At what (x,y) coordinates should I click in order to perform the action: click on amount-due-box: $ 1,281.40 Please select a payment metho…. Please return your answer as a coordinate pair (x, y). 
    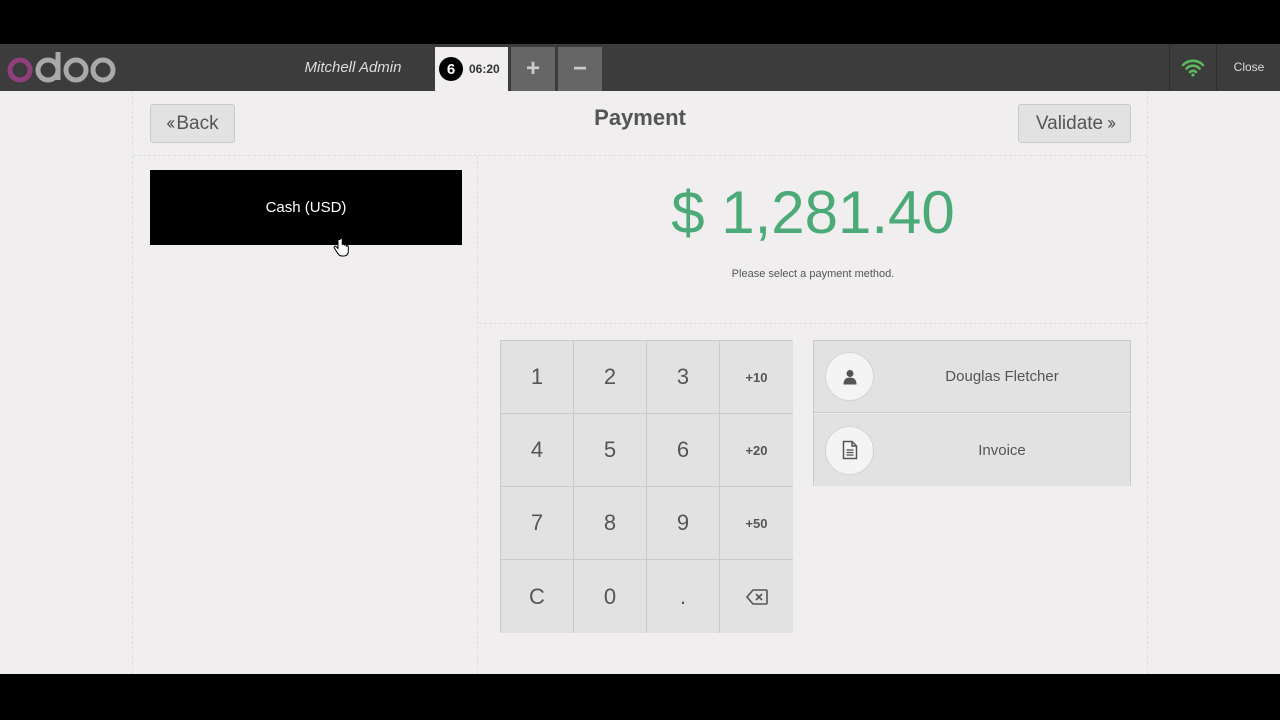
    Looking at the image, I should click on (813, 240).